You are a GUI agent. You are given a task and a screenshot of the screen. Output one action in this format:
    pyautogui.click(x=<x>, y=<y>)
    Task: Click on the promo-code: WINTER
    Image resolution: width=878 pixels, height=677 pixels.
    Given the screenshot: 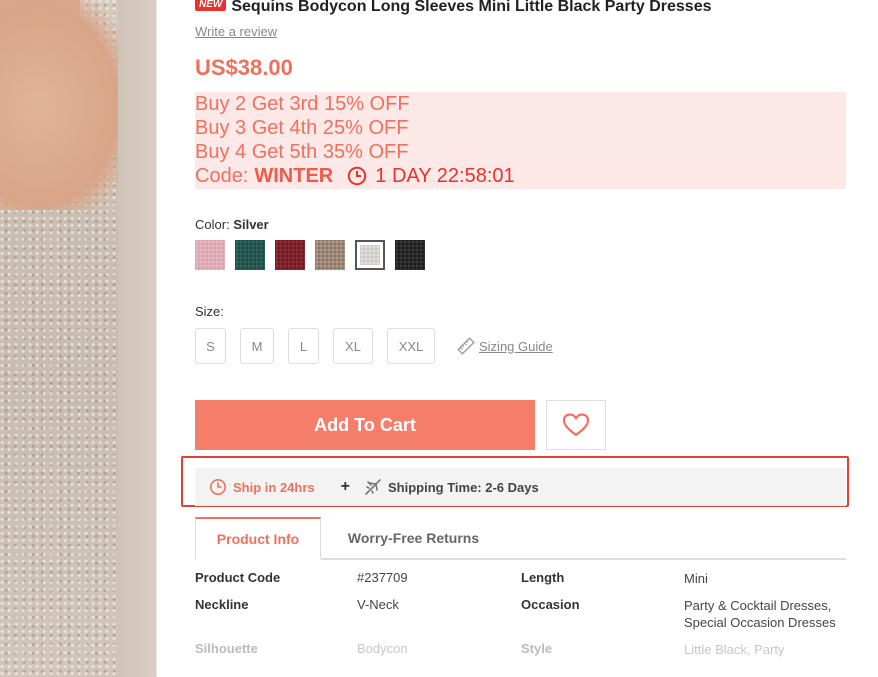 What is the action you would take?
    pyautogui.click(x=294, y=176)
    